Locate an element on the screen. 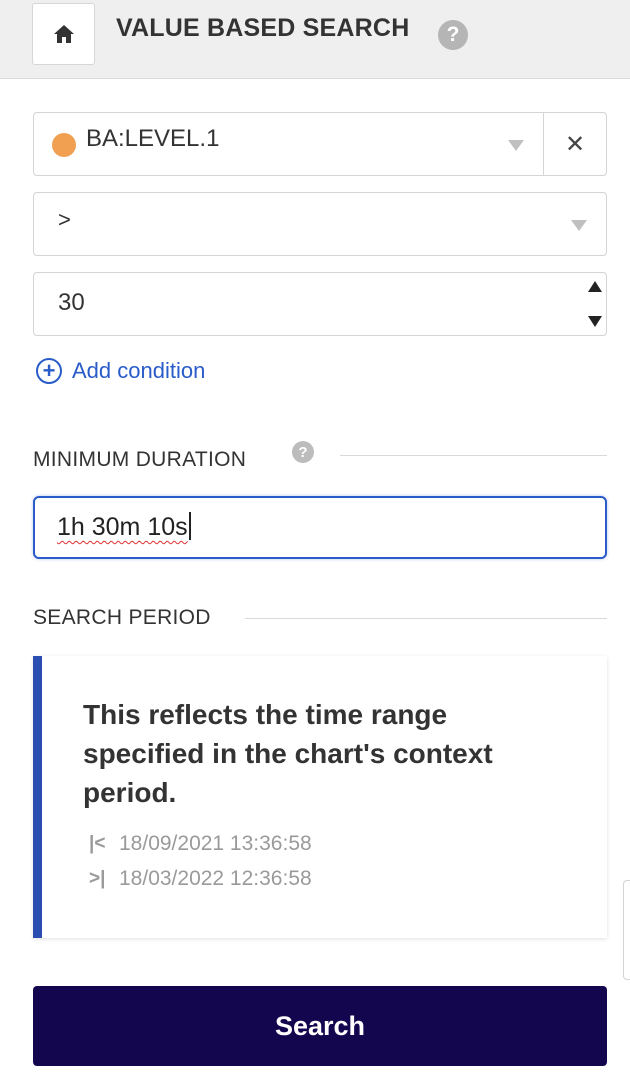 This screenshot has height=1084, width=630. number-stepper is located at coordinates (595, 304).